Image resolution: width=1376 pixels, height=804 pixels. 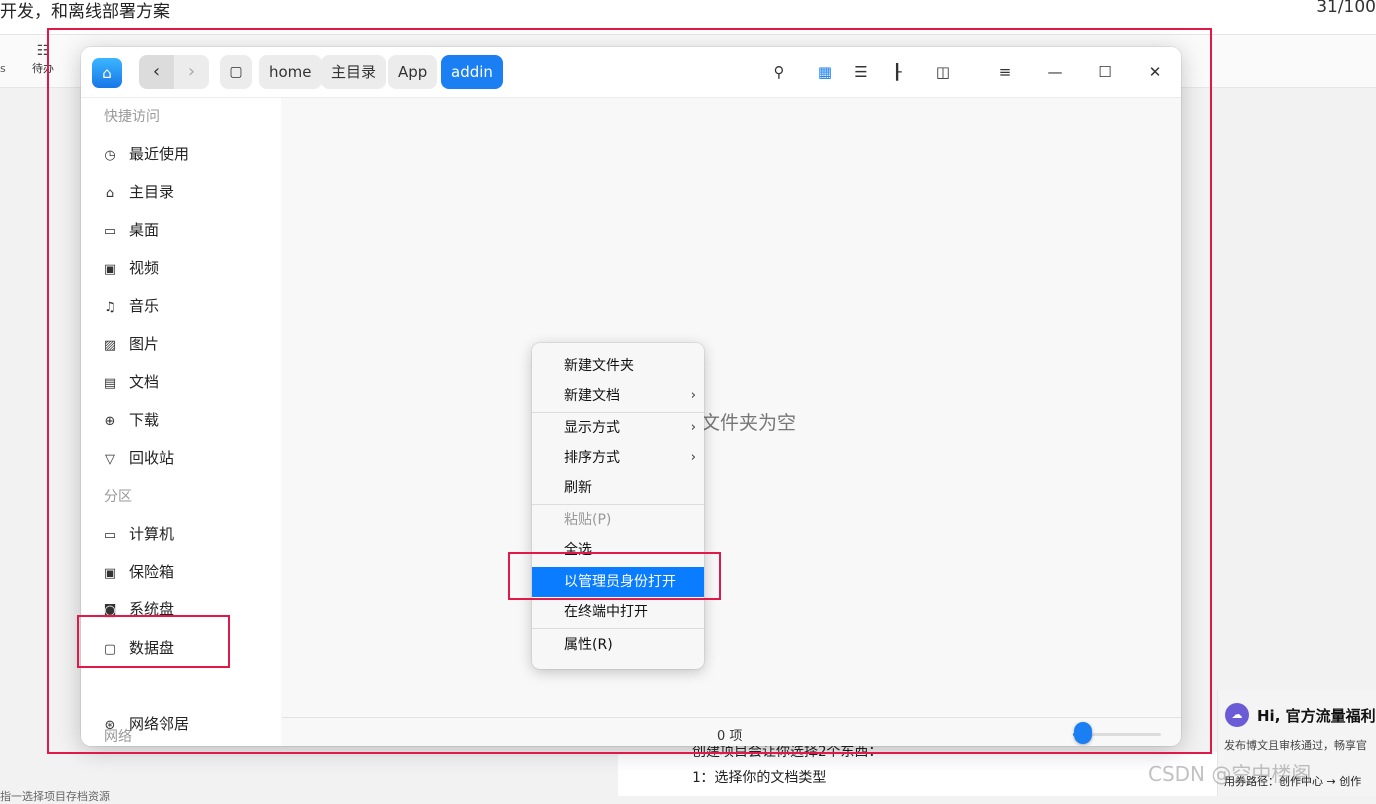 What do you see at coordinates (1346, 8) in the screenshot?
I see `title-char-count: 31/100` at bounding box center [1346, 8].